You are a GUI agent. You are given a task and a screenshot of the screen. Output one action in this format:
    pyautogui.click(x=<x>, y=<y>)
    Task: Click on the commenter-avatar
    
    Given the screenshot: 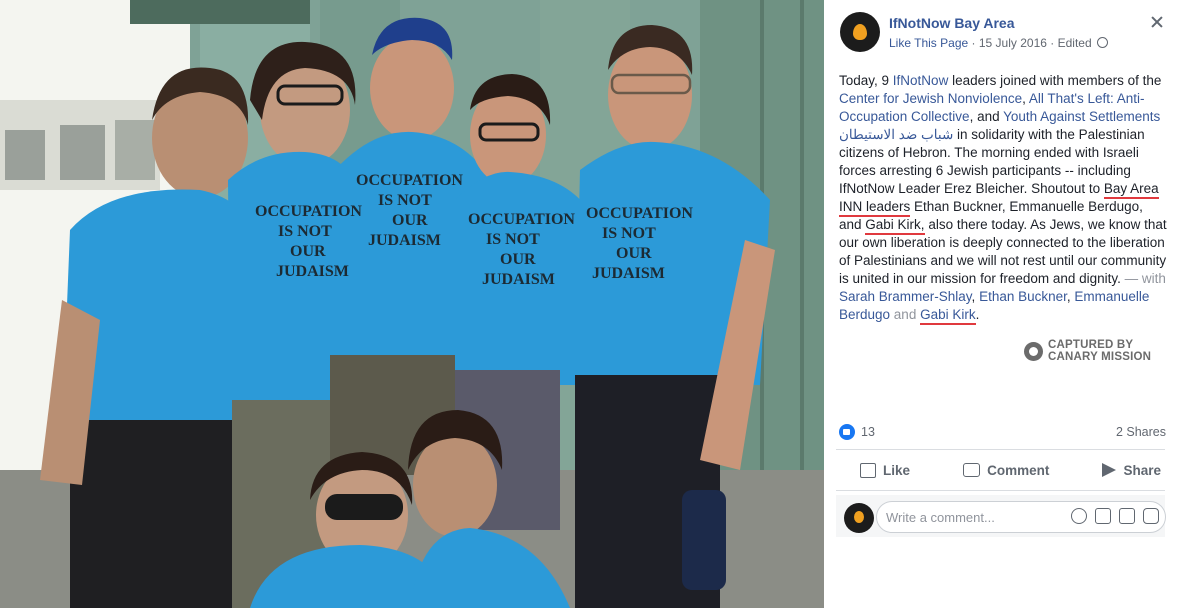 What is the action you would take?
    pyautogui.click(x=859, y=518)
    